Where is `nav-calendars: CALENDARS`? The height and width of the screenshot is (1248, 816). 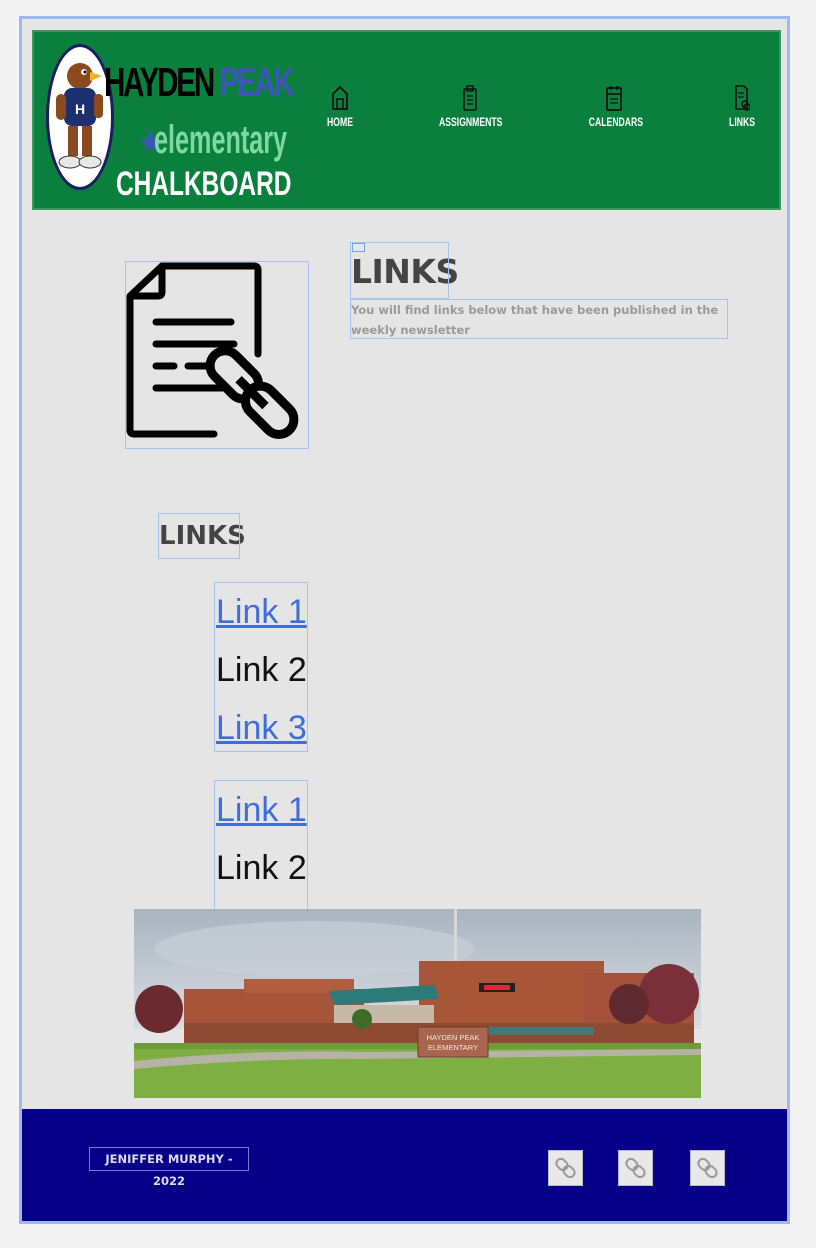 nav-calendars: CALENDARS is located at coordinates (614, 107).